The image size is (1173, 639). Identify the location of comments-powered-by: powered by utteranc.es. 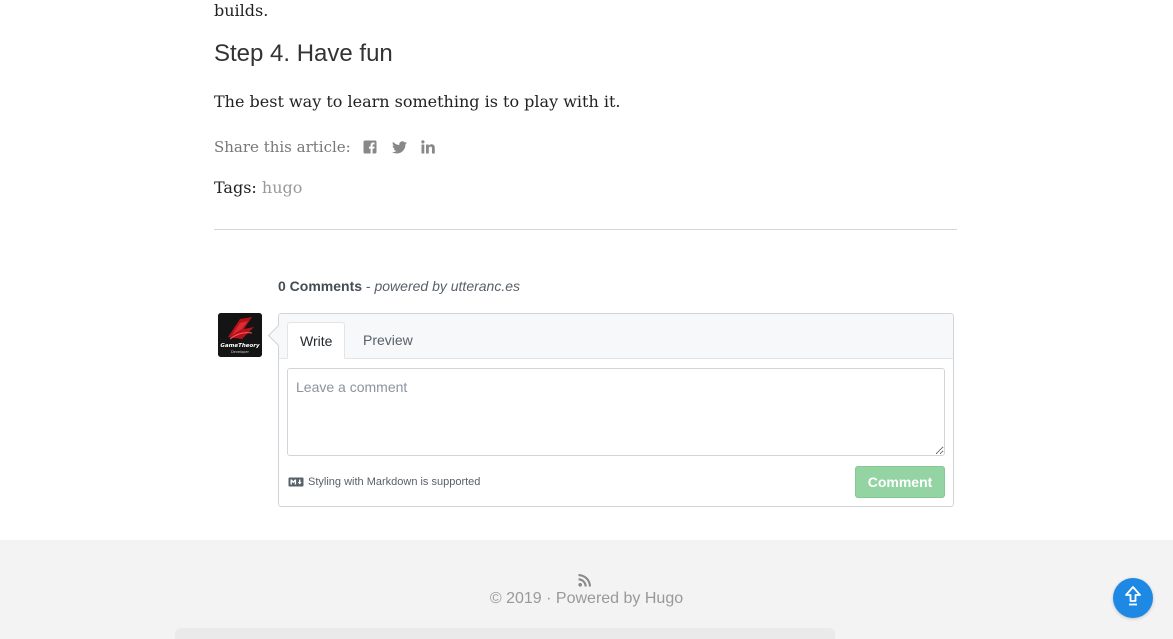
(447, 286).